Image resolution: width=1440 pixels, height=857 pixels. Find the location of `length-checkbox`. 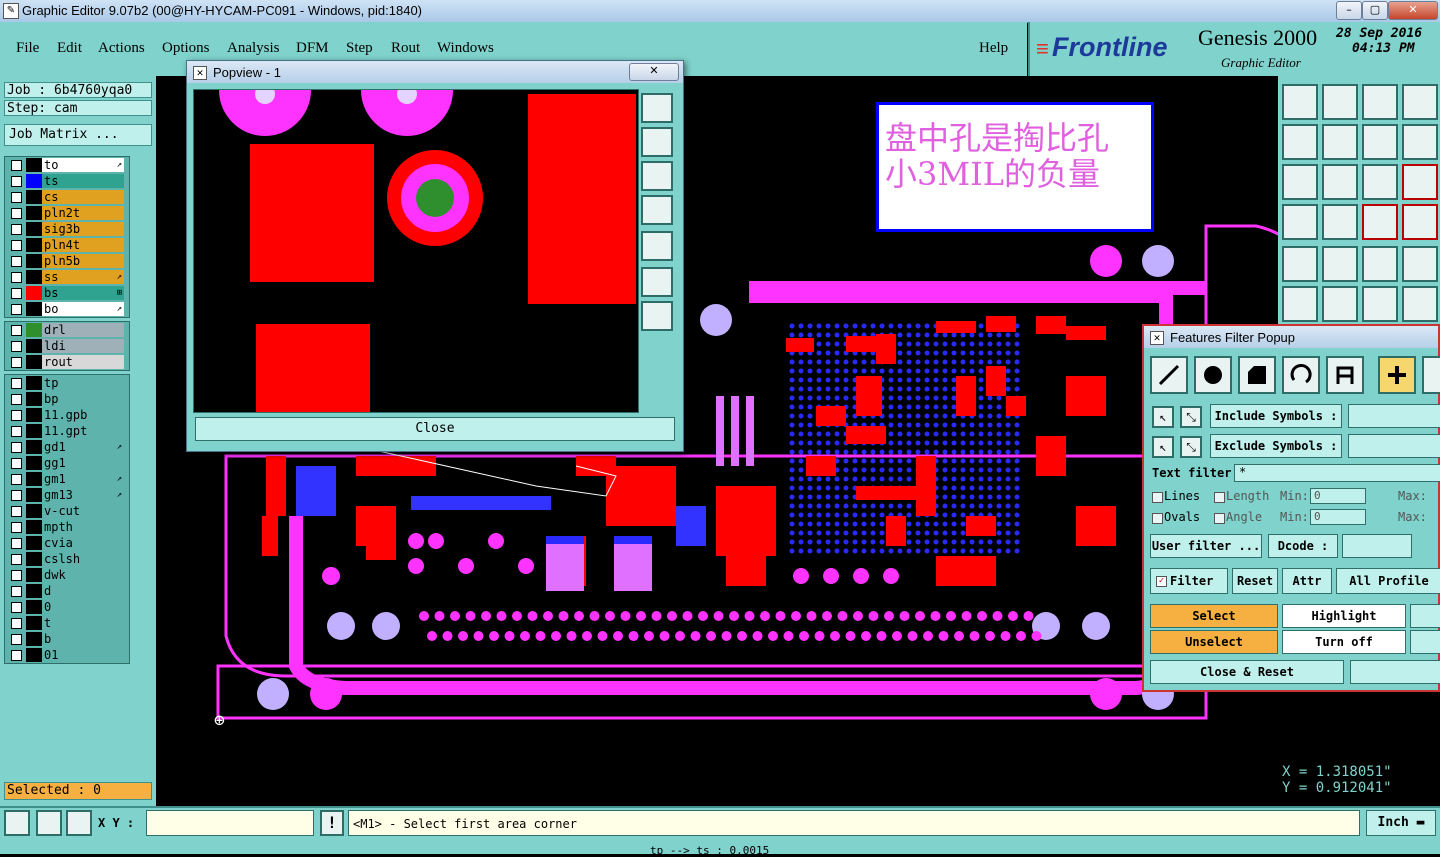

length-checkbox is located at coordinates (1219, 497).